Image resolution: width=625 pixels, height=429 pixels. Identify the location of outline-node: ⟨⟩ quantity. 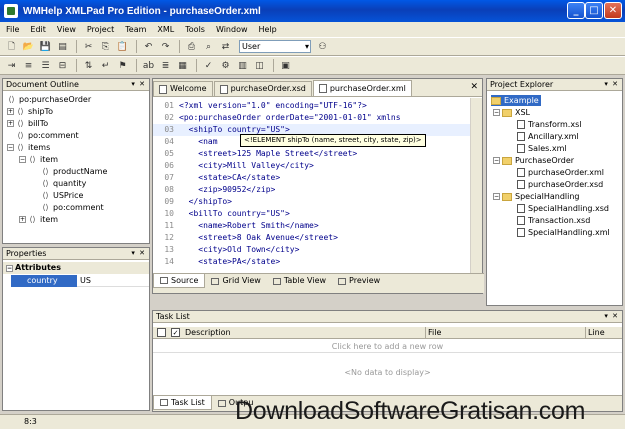
(63, 183).